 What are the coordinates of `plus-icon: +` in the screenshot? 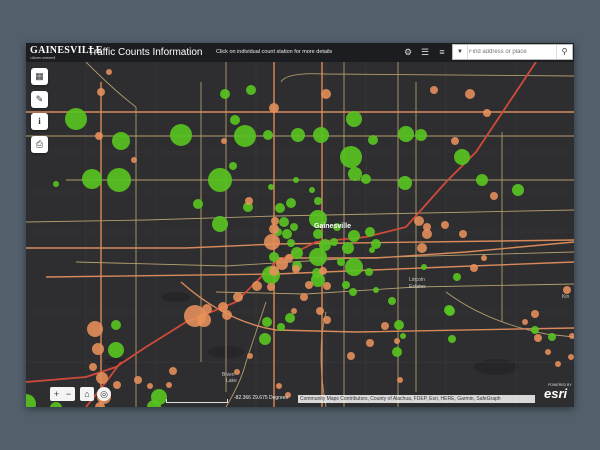 It's located at (57, 394).